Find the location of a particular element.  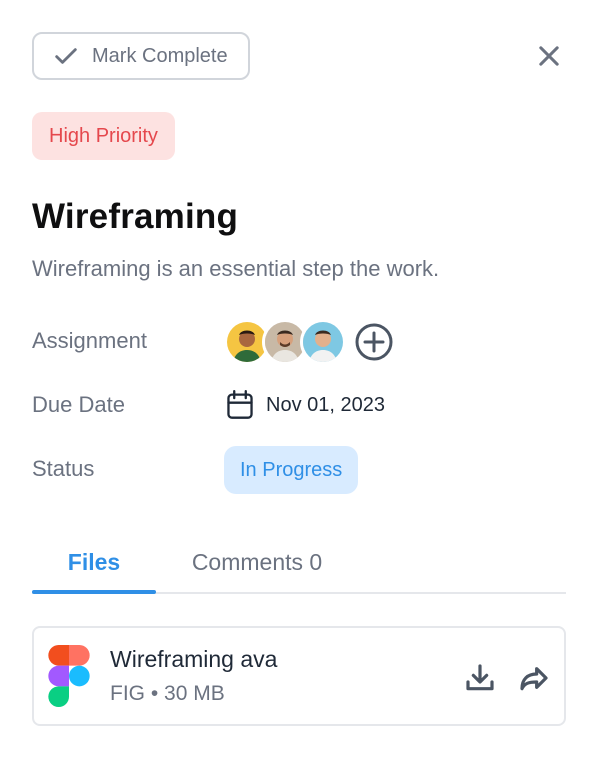

file-item: Wireframing ava FIG • 30 MB is located at coordinates (299, 676).